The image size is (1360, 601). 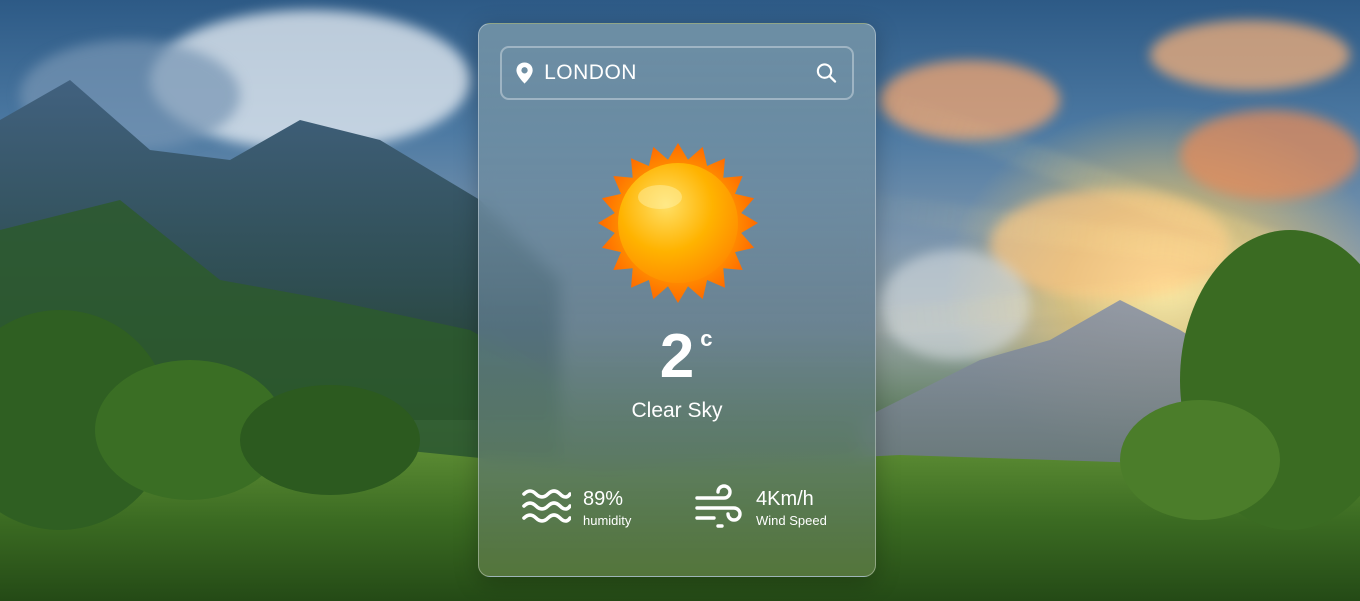 What do you see at coordinates (686, 356) in the screenshot?
I see `temperature-value: 2c` at bounding box center [686, 356].